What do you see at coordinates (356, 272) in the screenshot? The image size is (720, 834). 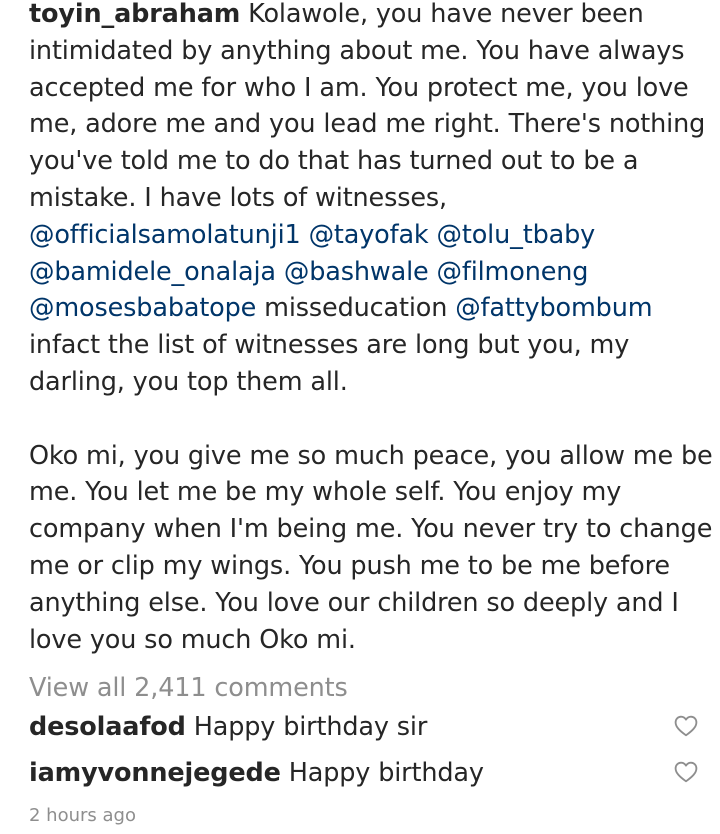 I see `mention-link: @bashwale` at bounding box center [356, 272].